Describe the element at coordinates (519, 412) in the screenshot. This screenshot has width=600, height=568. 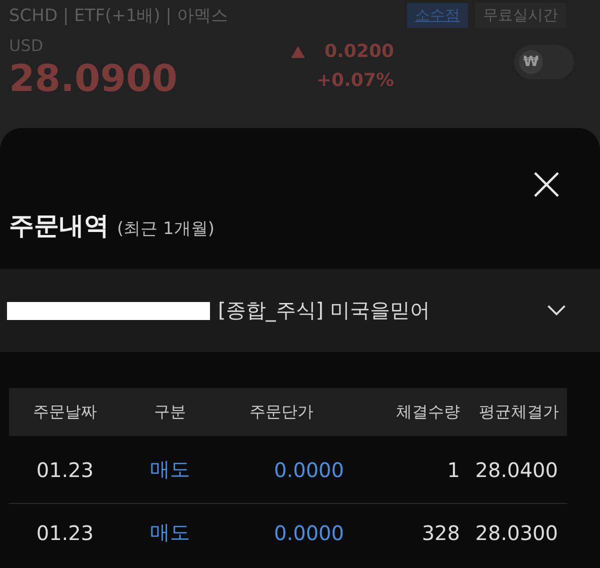
I see `column-header: 평균체결가` at that location.